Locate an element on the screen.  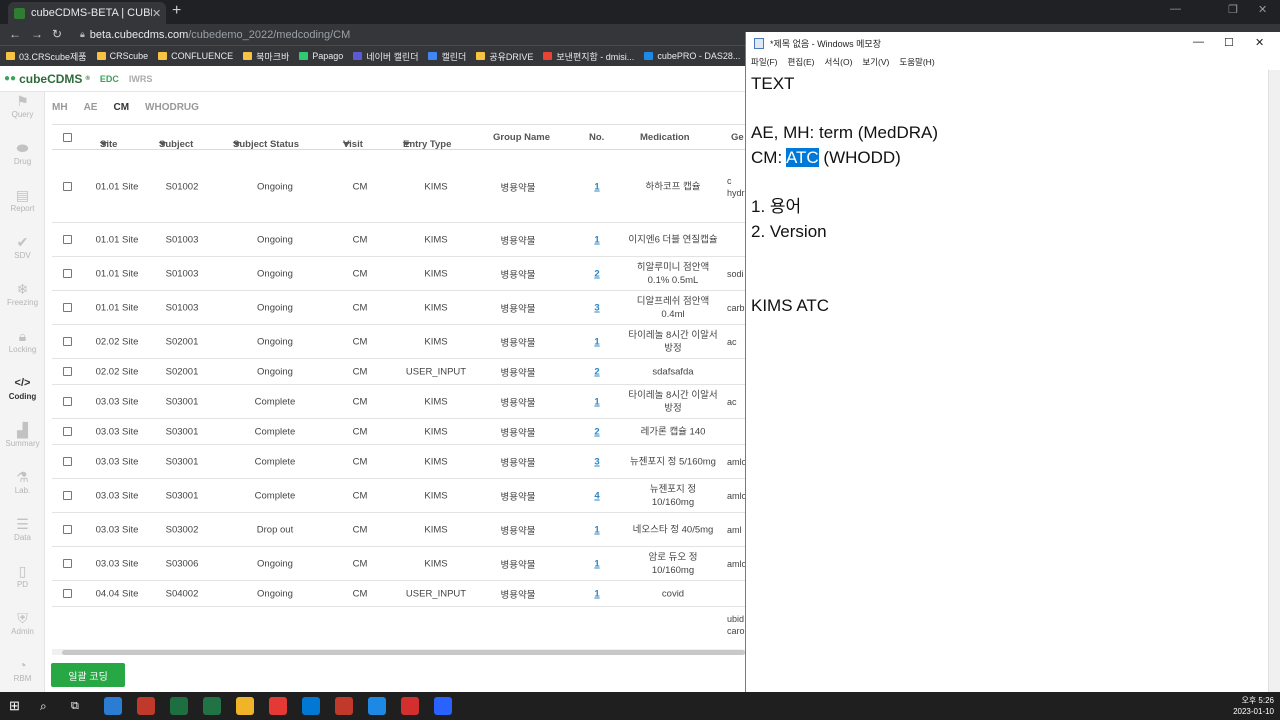
close-icon: ✕ is located at coordinates (1259, 42).